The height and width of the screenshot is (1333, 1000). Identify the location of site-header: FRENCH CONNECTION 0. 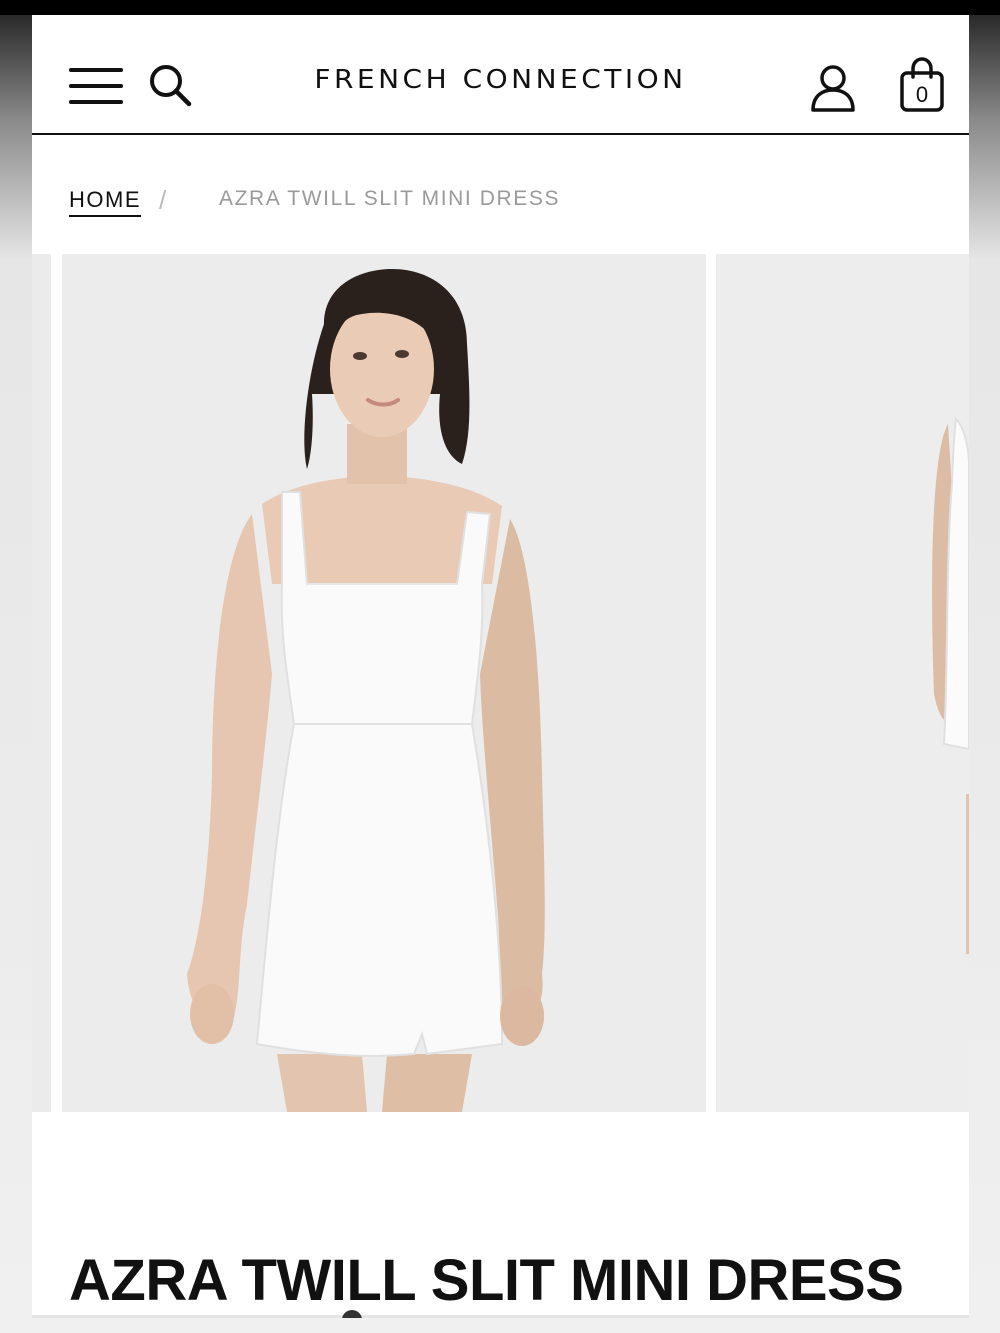
(500, 75).